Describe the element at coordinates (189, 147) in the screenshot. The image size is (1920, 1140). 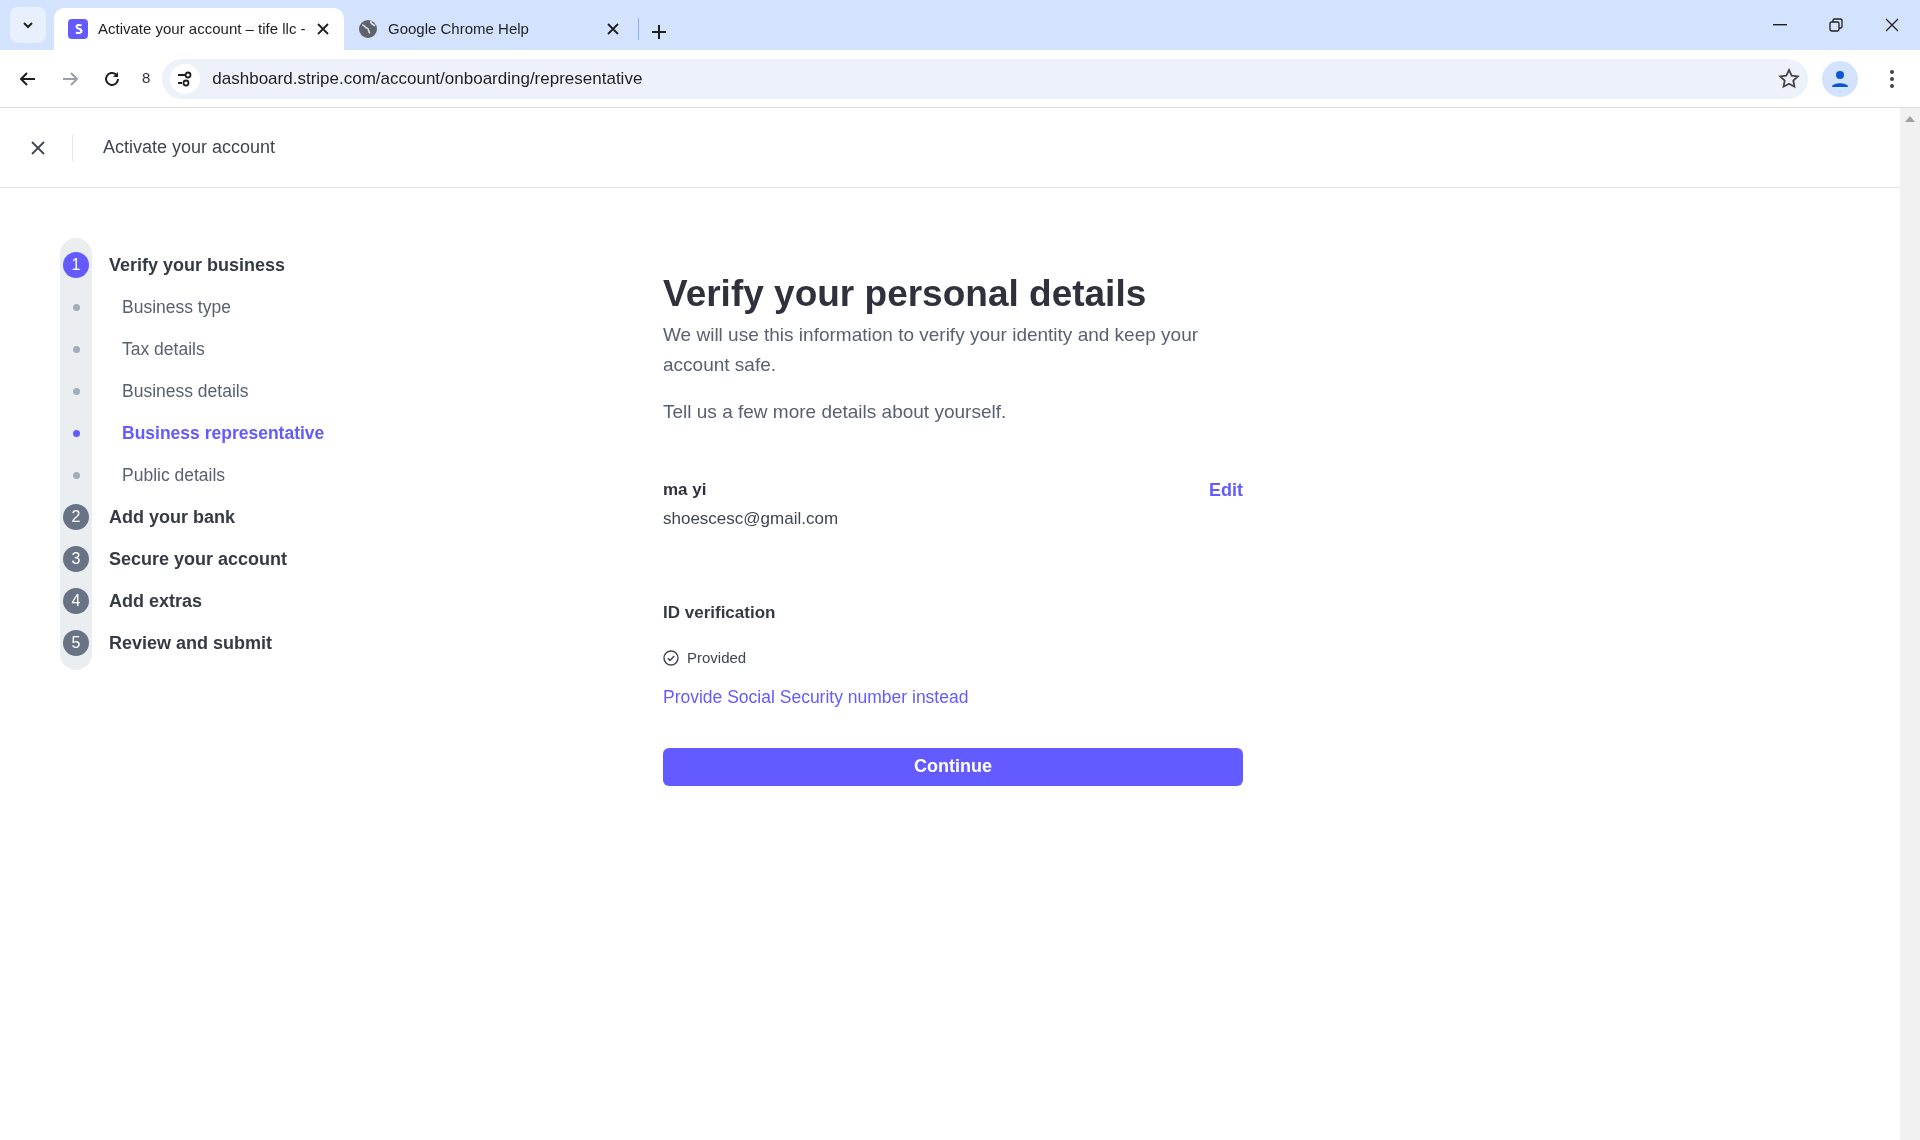
I see `page-title: Activate your account` at that location.